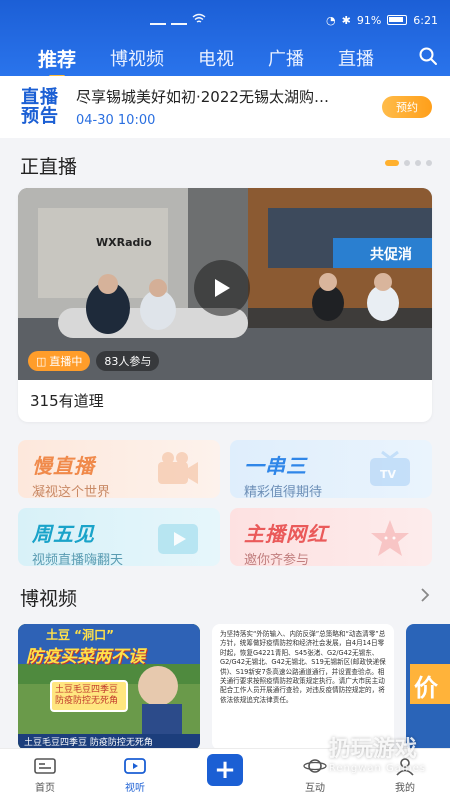 The height and width of the screenshot is (800, 450). I want to click on live-preview-banner: 直播 预告 尽享锡城美好如初·2022无锡太湖购… 04-30 10:00 预约, so click(225, 107).